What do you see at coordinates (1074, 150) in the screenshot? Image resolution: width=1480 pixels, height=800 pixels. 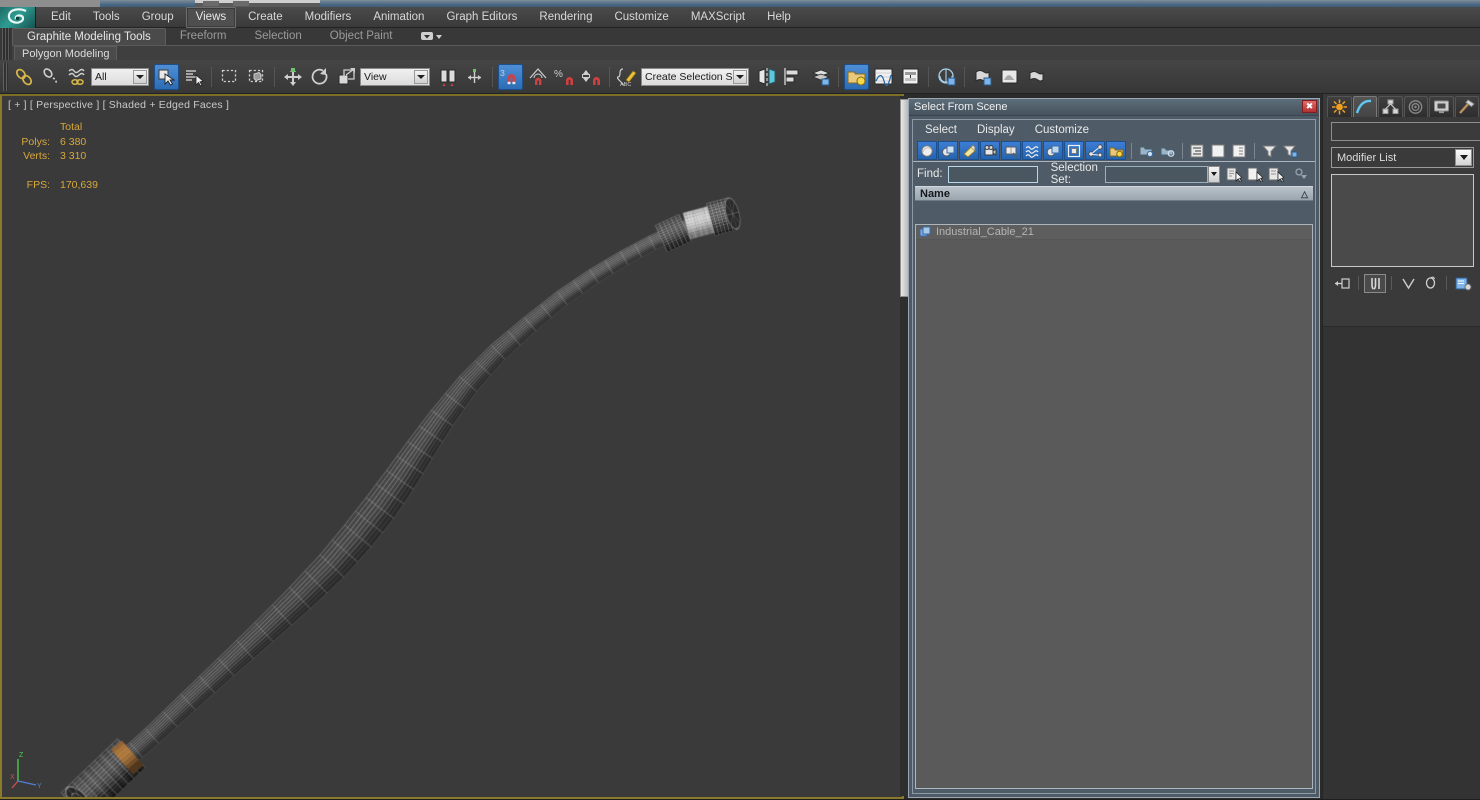 I see `display-xrefs-icon` at bounding box center [1074, 150].